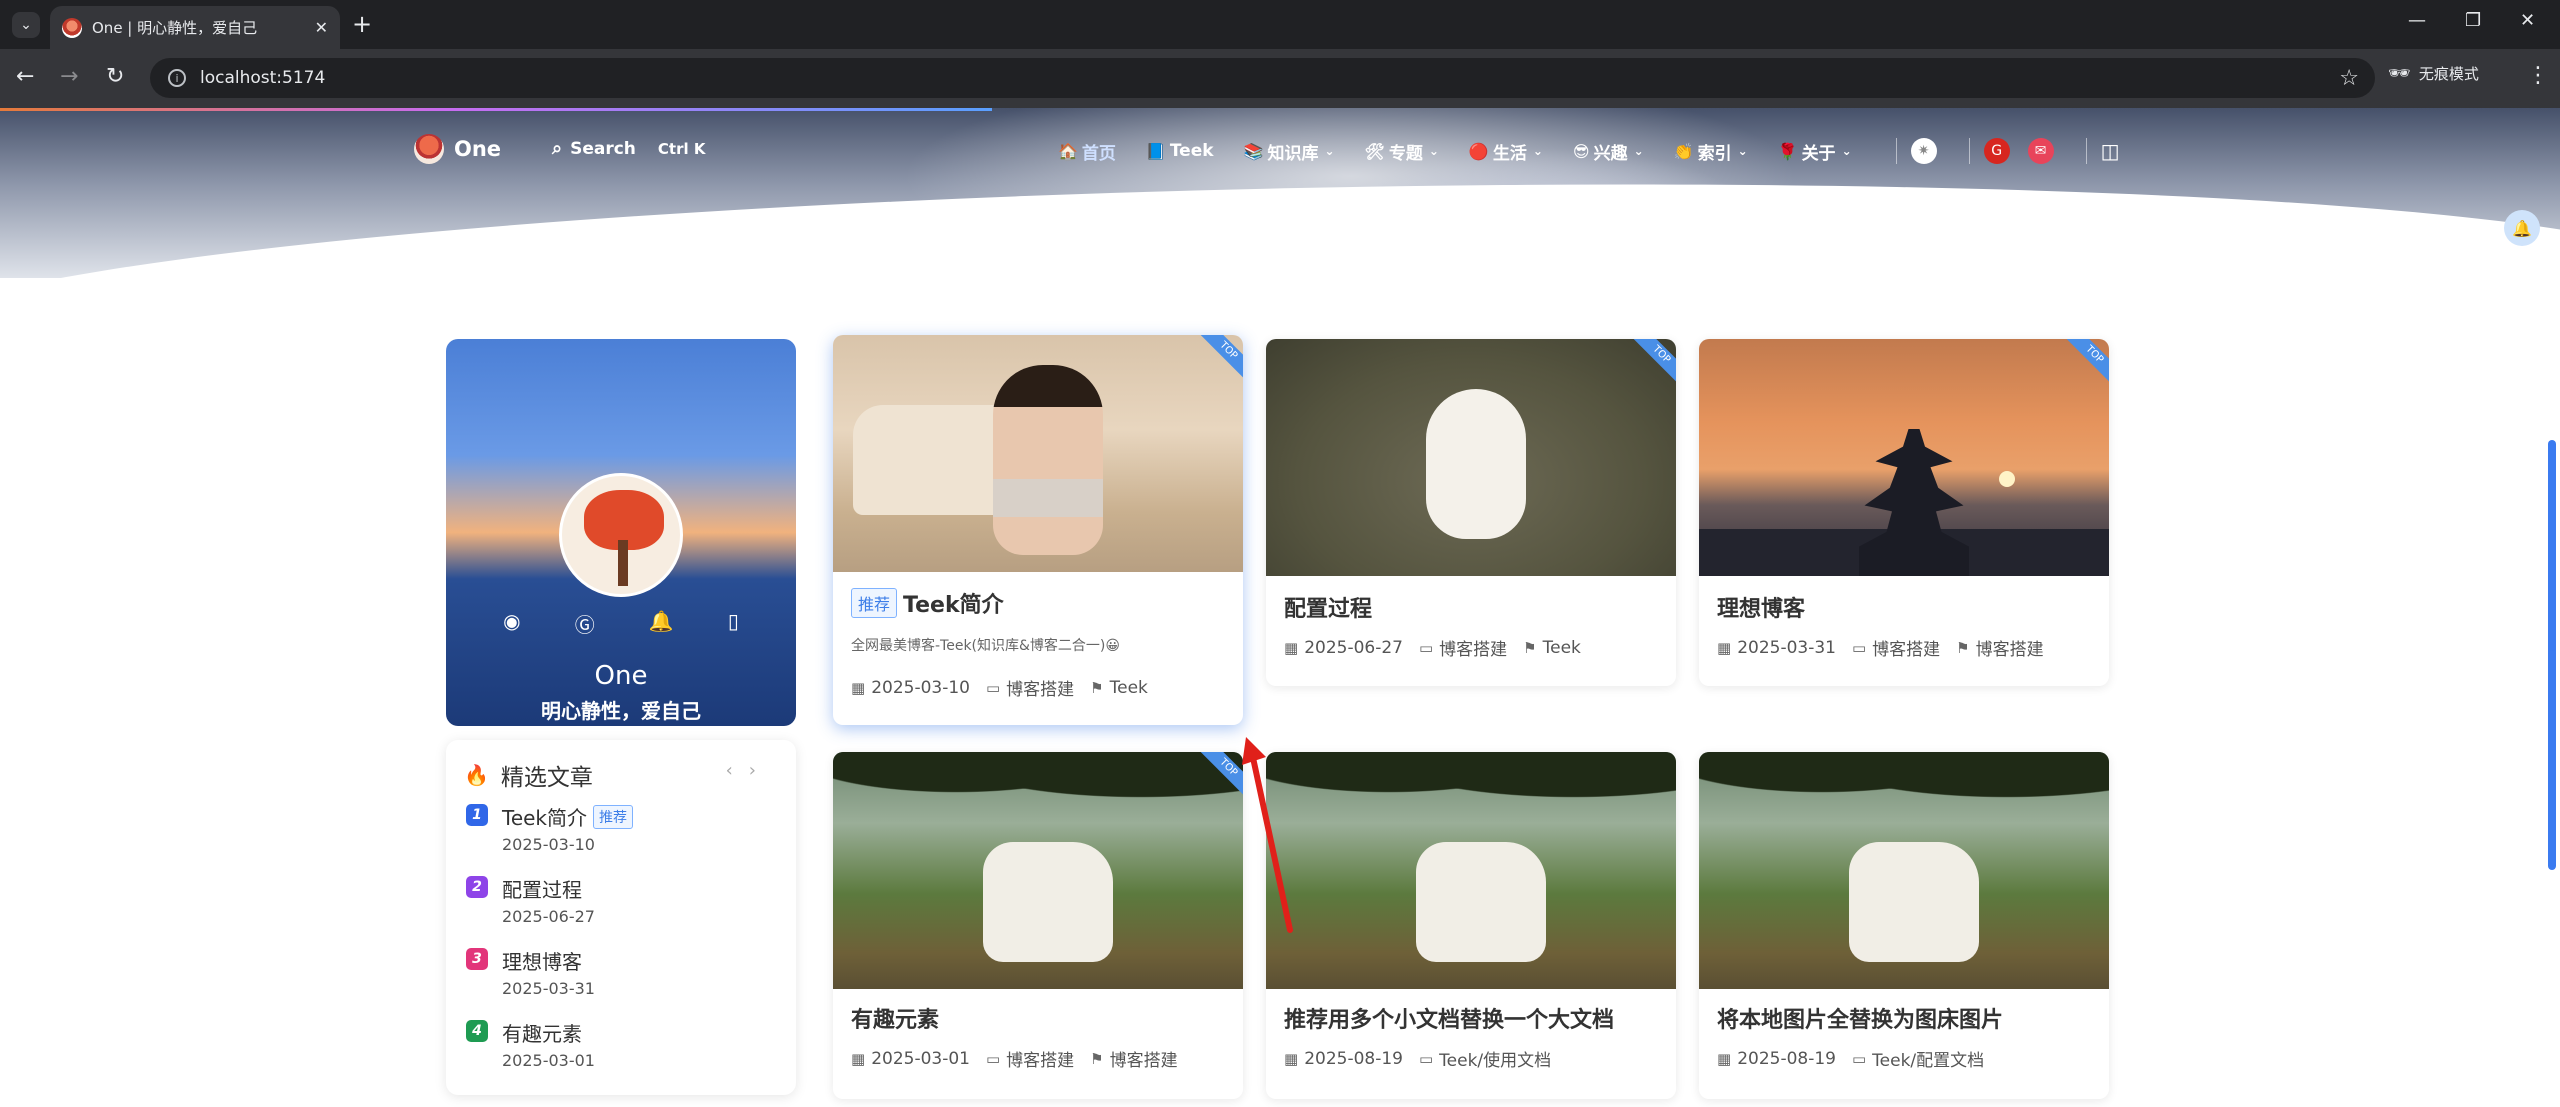 This screenshot has height=1107, width=2560. Describe the element at coordinates (478, 149) in the screenshot. I see `logo-text: One` at that location.